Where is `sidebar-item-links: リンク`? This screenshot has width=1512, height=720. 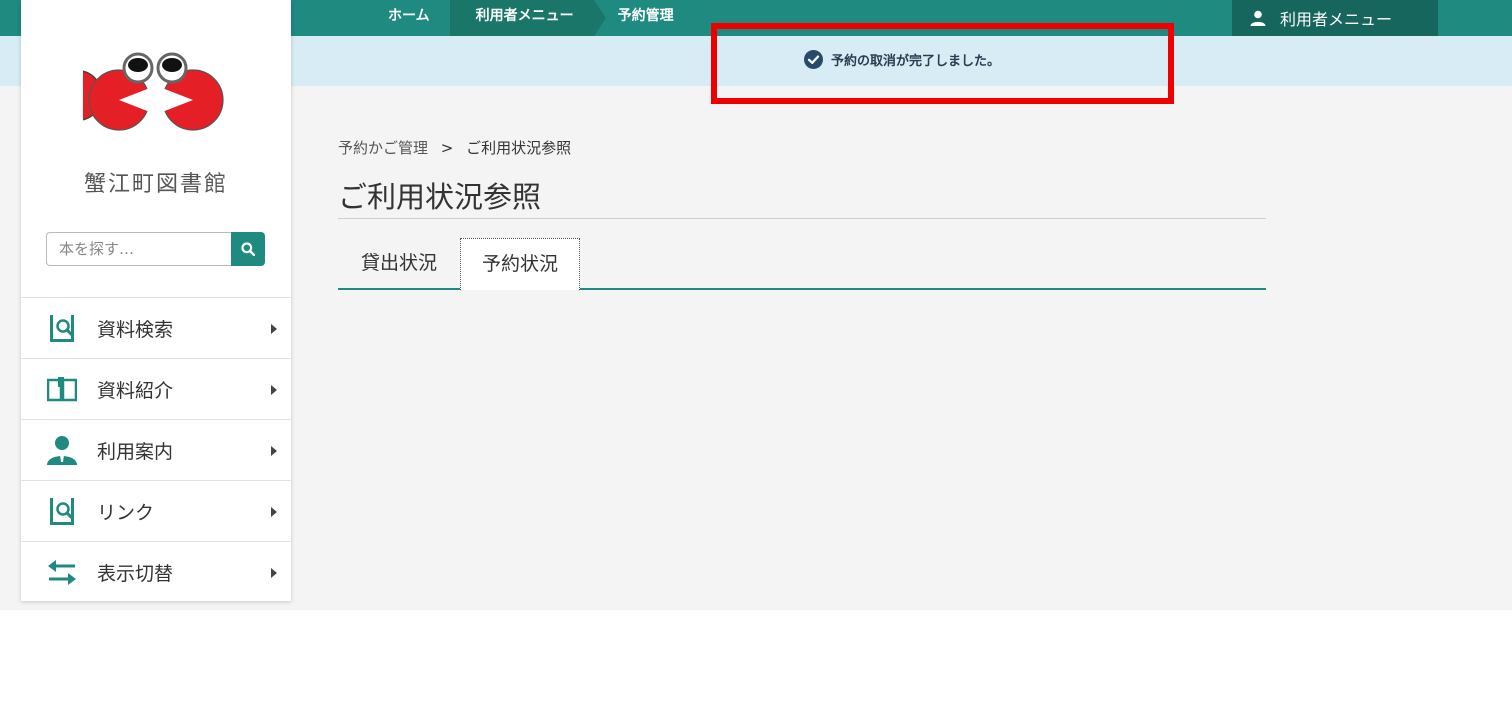
sidebar-item-links: リンク is located at coordinates (156, 510).